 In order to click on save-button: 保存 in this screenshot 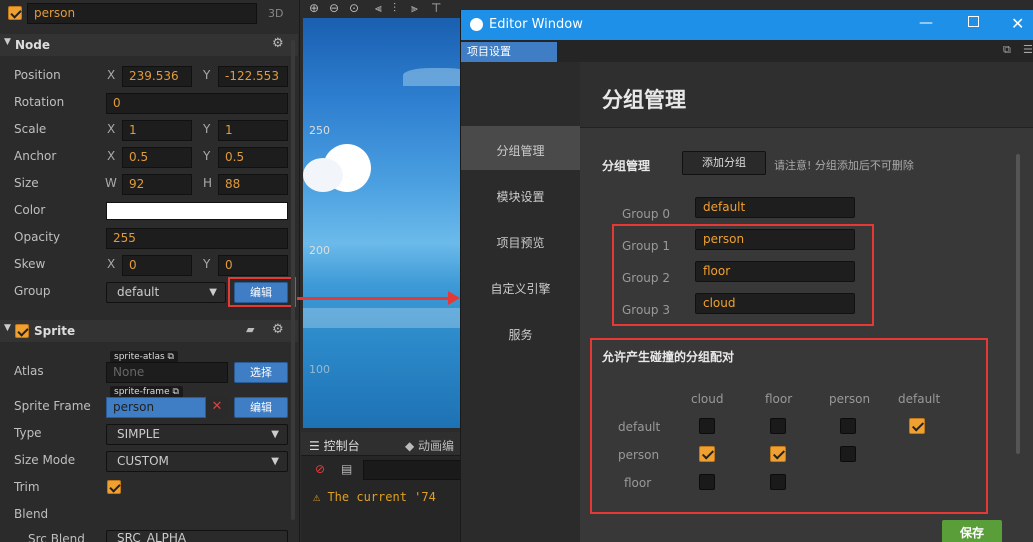, I will do `click(972, 531)`.